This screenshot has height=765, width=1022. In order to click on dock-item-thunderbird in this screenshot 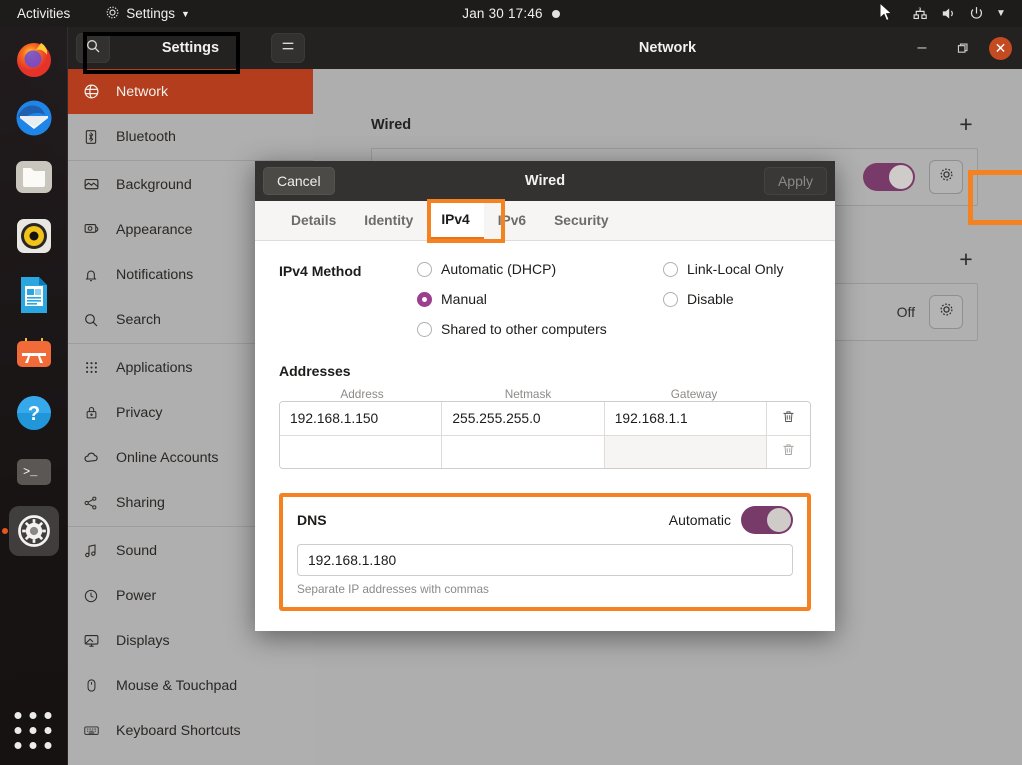, I will do `click(34, 118)`.